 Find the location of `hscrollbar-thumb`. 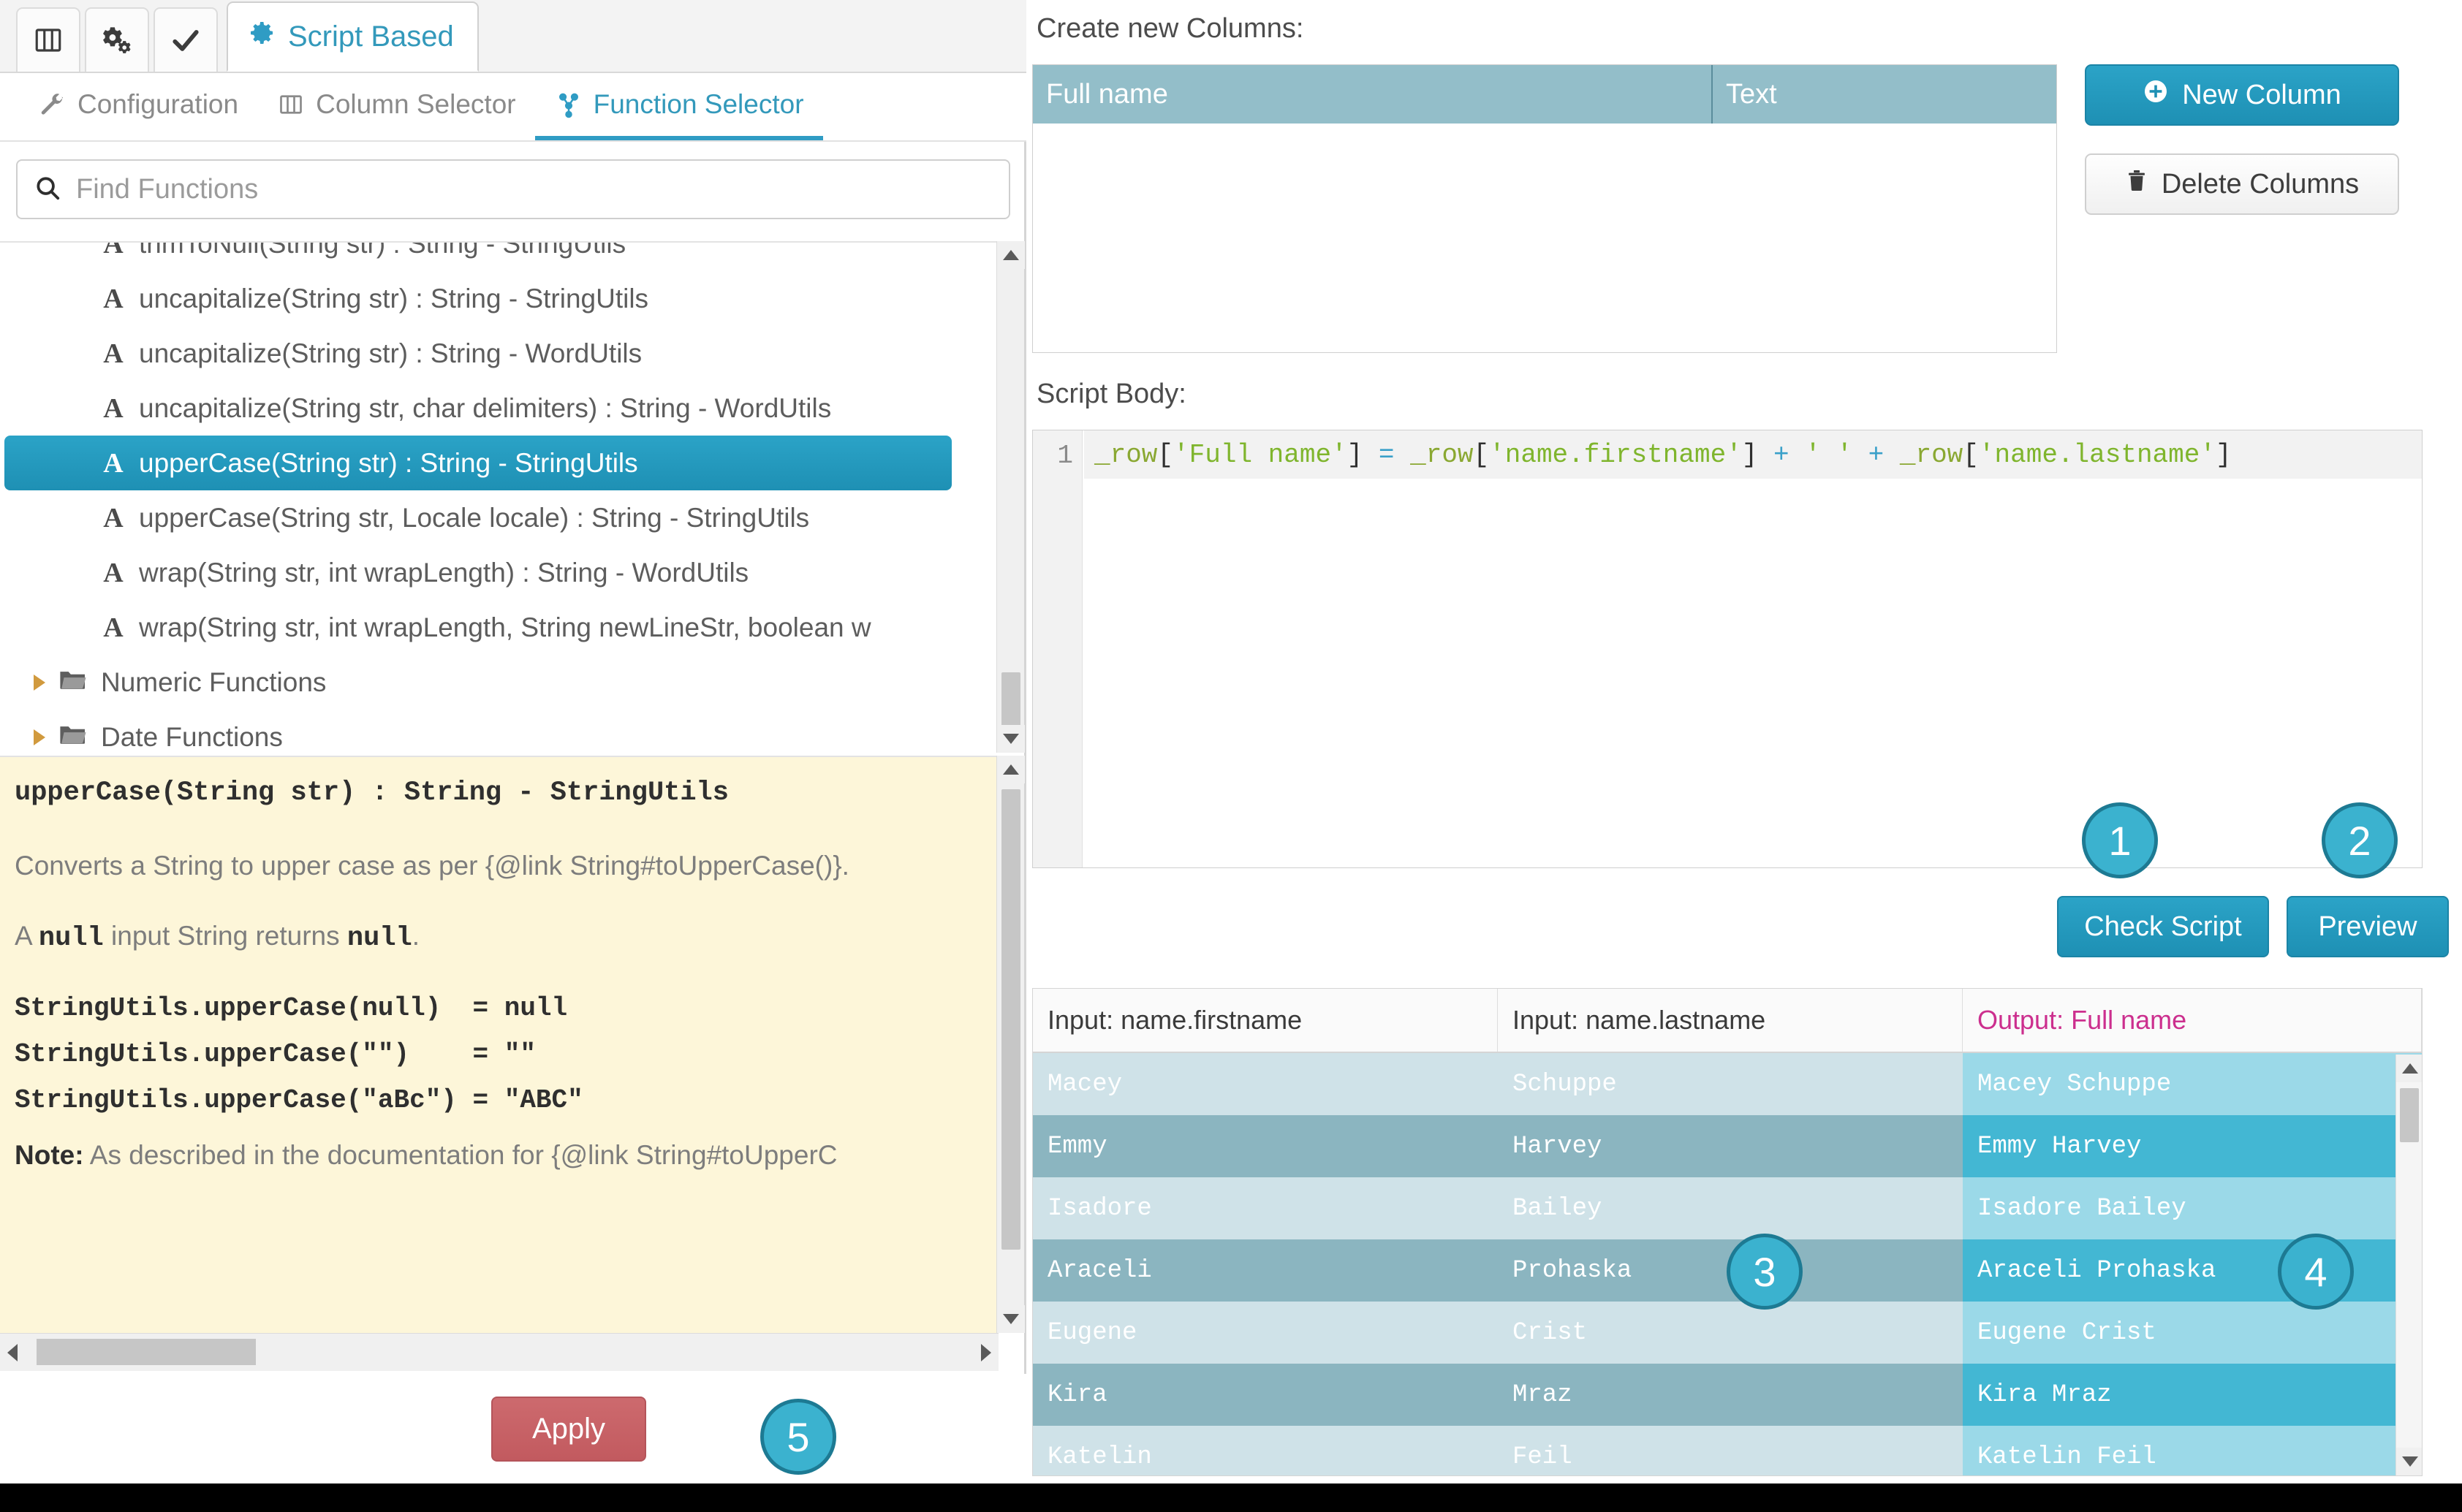

hscrollbar-thumb is located at coordinates (147, 1352).